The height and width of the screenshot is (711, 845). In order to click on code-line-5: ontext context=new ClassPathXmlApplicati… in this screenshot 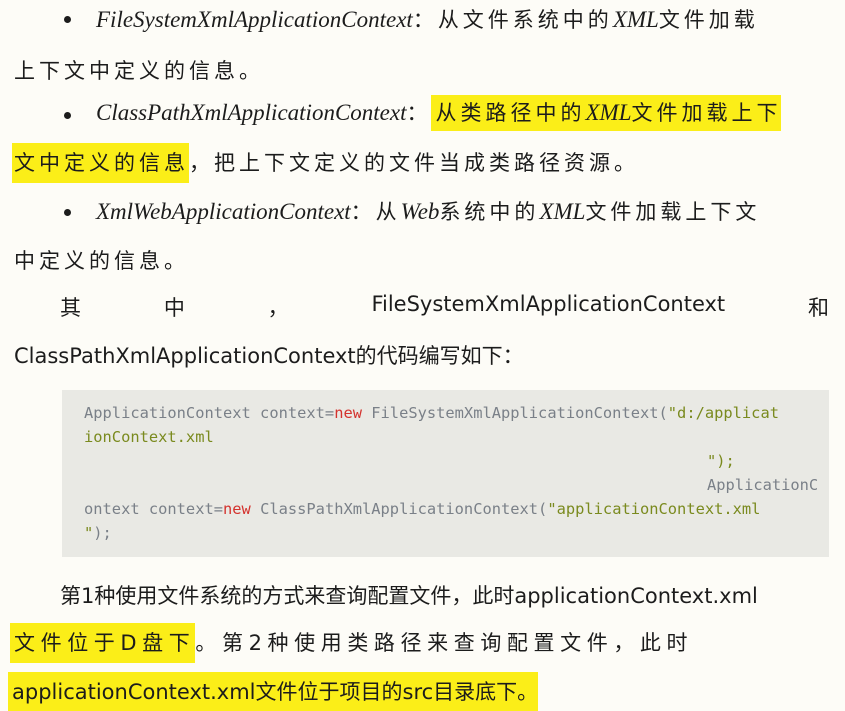, I will do `click(422, 509)`.